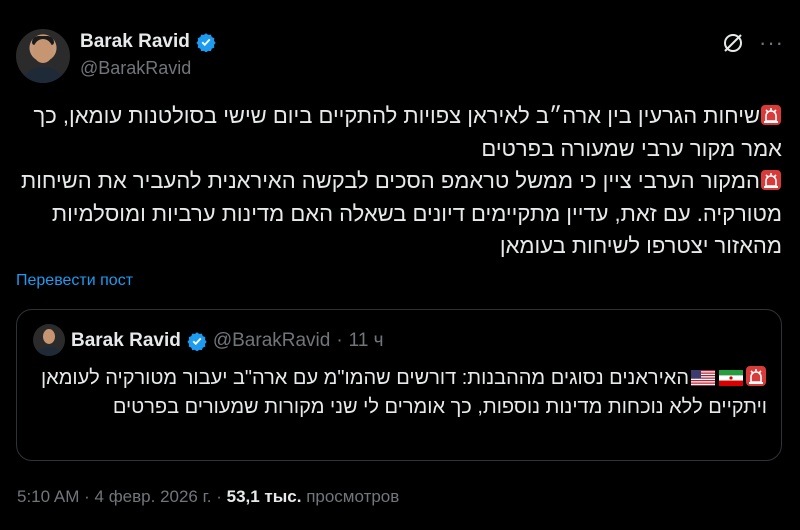 This screenshot has height=530, width=800. What do you see at coordinates (771, 43) in the screenshot?
I see `more-icon: ···` at bounding box center [771, 43].